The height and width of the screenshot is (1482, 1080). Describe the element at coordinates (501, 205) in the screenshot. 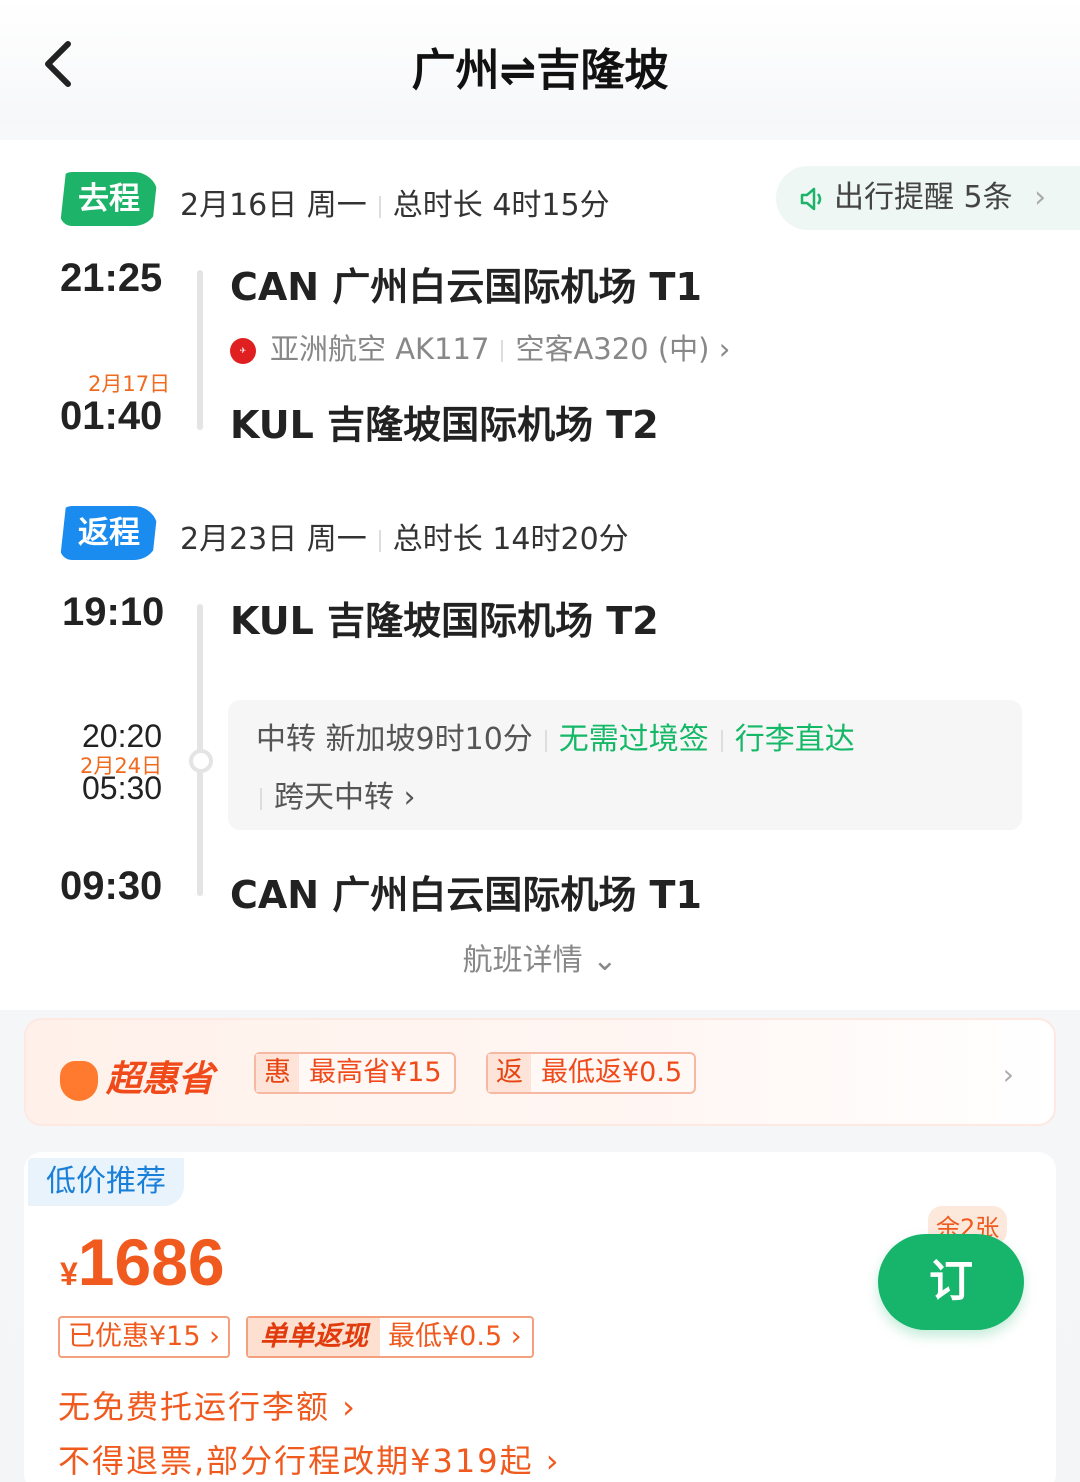

I see `outbound-duration: 总时长 4时15分` at that location.